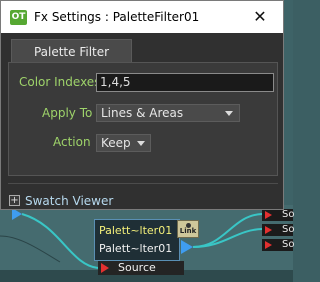 This screenshot has width=320, height=282. Describe the element at coordinates (188, 225) in the screenshot. I see `link-knob-icon` at that location.